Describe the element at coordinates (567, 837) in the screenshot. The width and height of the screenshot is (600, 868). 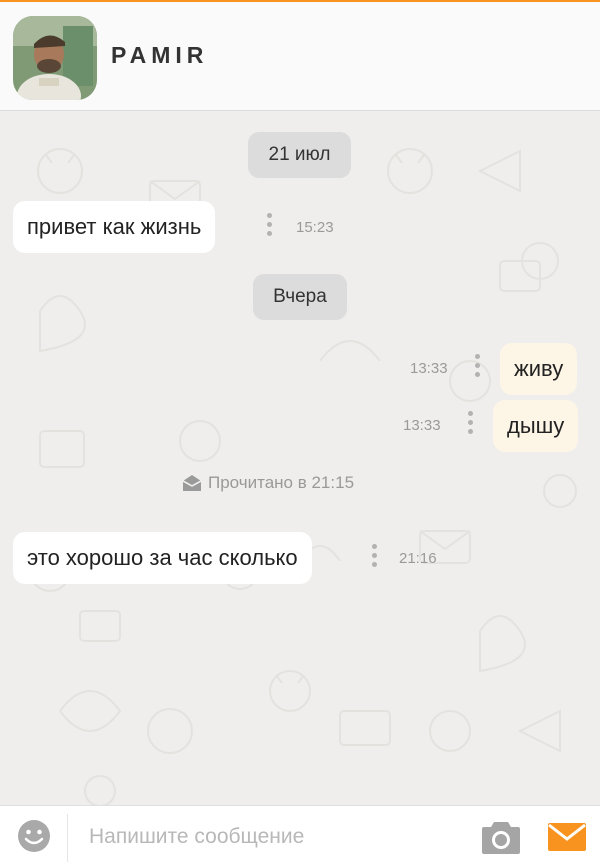
I see `envelope-icon` at that location.